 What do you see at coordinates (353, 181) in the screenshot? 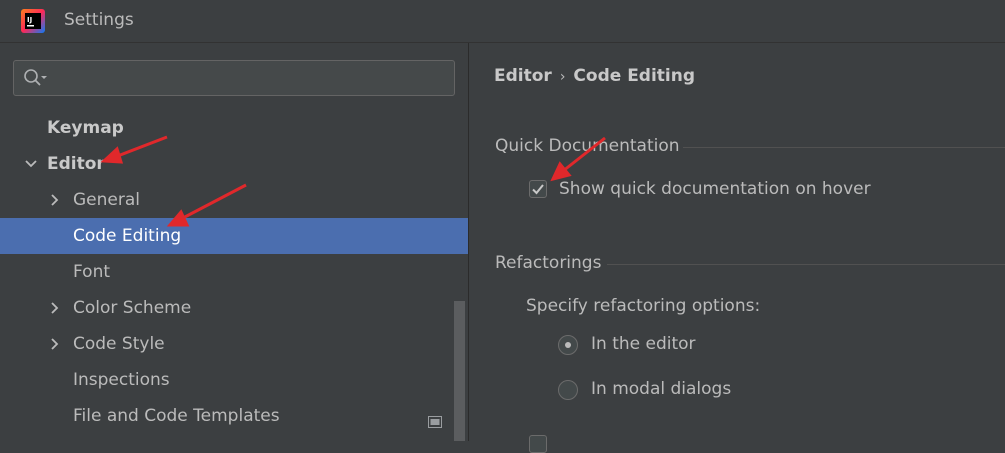
I see `annotation-arrows` at bounding box center [353, 181].